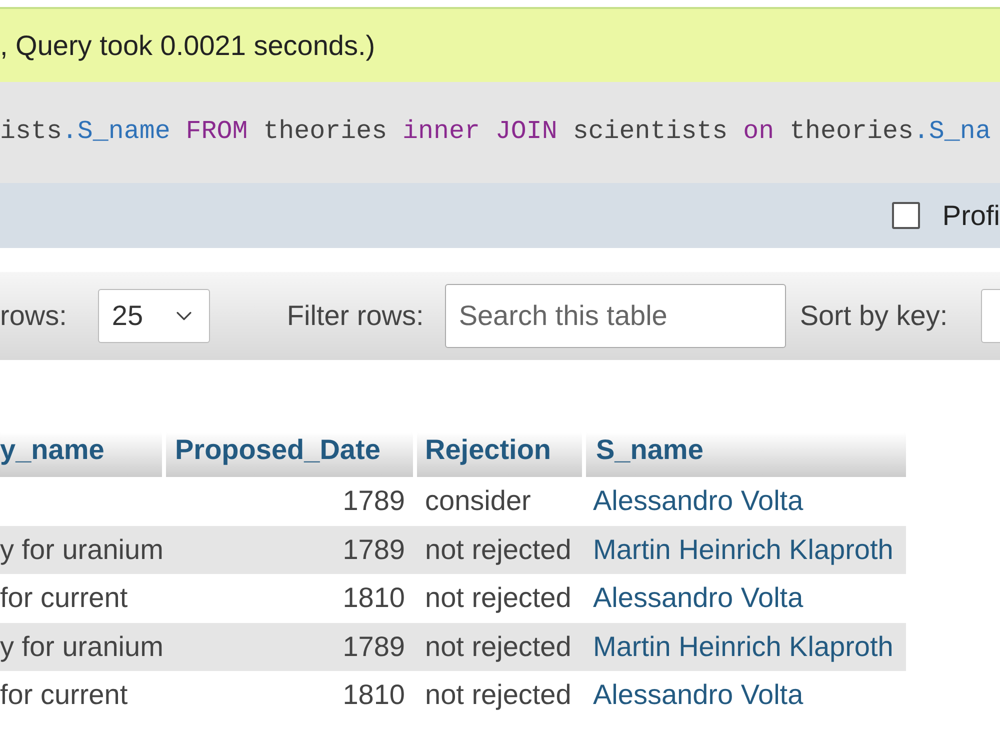  What do you see at coordinates (615, 316) in the screenshot?
I see `filter-input: Search this table` at bounding box center [615, 316].